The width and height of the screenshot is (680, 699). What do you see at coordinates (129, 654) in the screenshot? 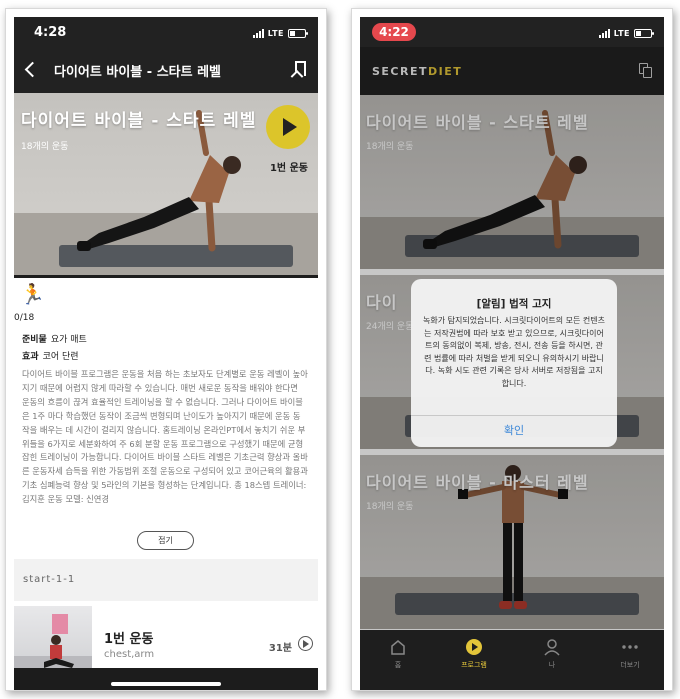
I see `workout-tags: chest,arm` at bounding box center [129, 654].